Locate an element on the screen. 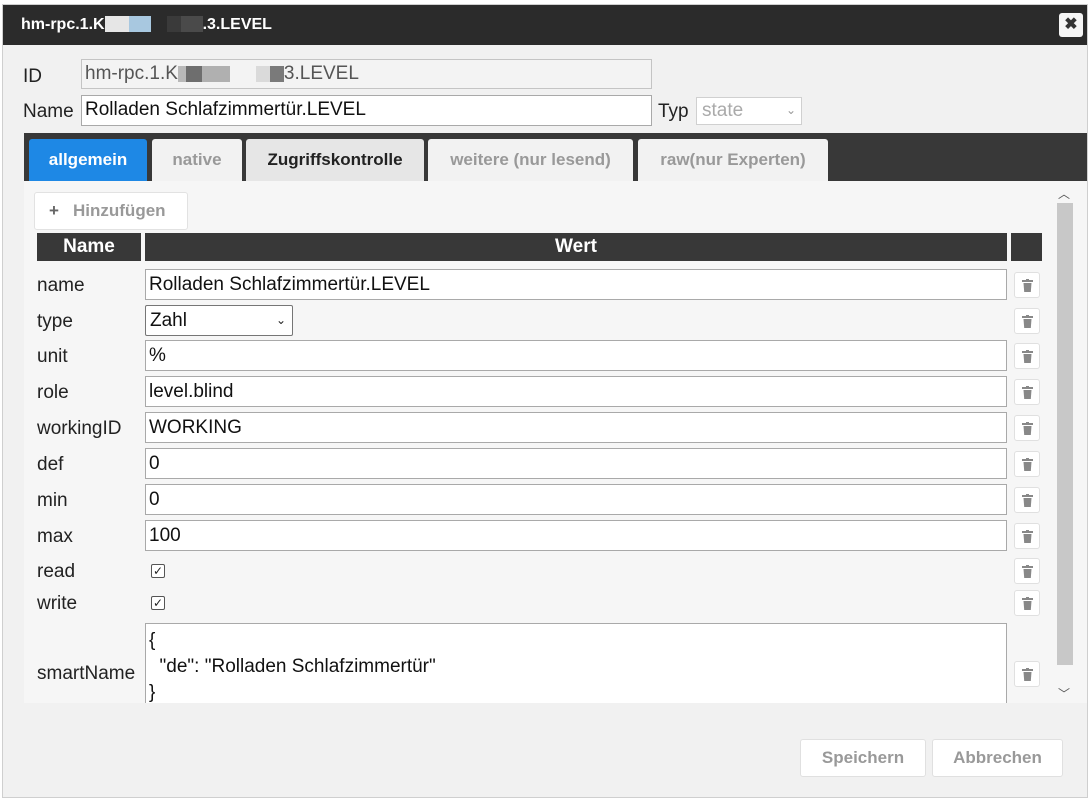  scroll-down-icon: ﹀ is located at coordinates (1064, 693).